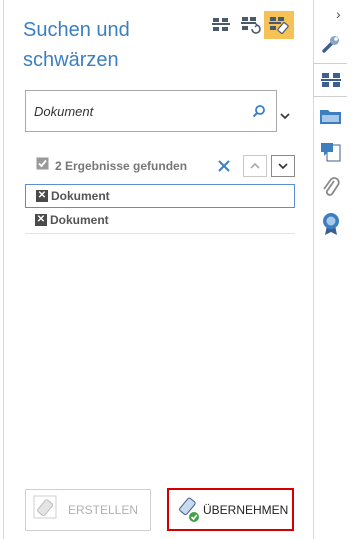 This screenshot has width=360, height=539. I want to click on clear-results-icon, so click(224, 168).